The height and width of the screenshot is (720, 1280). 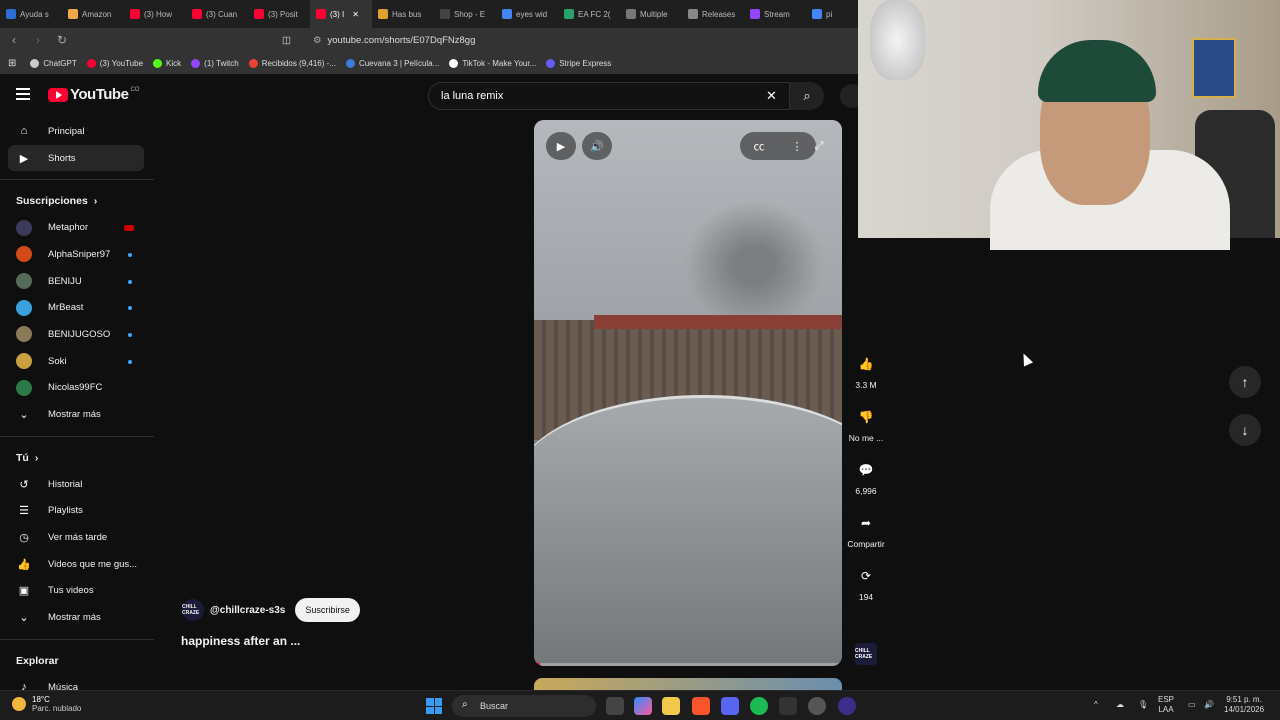 I want to click on subscription-item: Nicolas99FC, so click(x=77, y=388).